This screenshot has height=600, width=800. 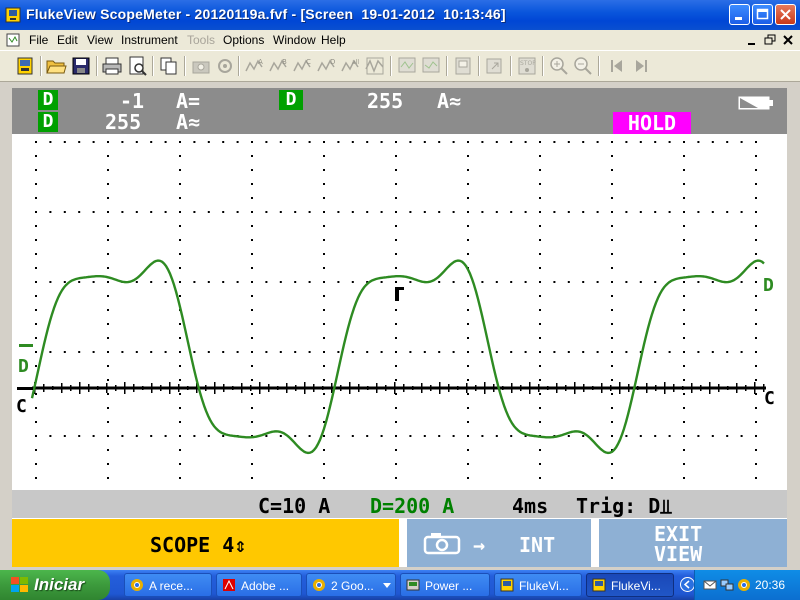 I want to click on meter-d-icon: D, so click(x=327, y=66).